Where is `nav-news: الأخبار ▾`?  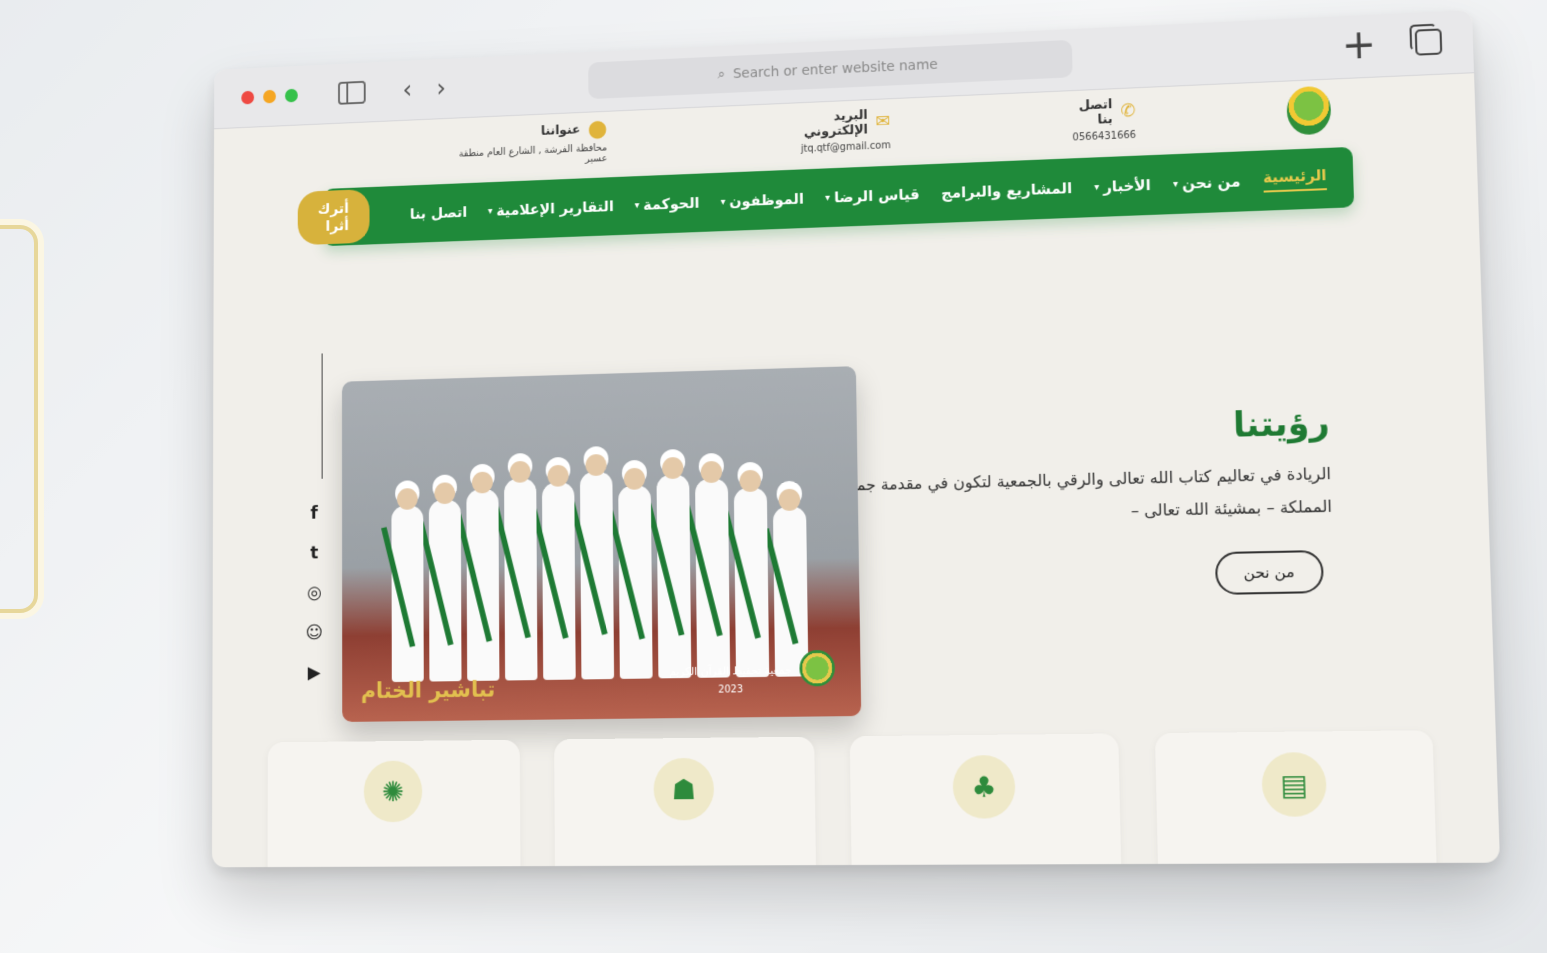 nav-news: الأخبار ▾ is located at coordinates (1122, 186).